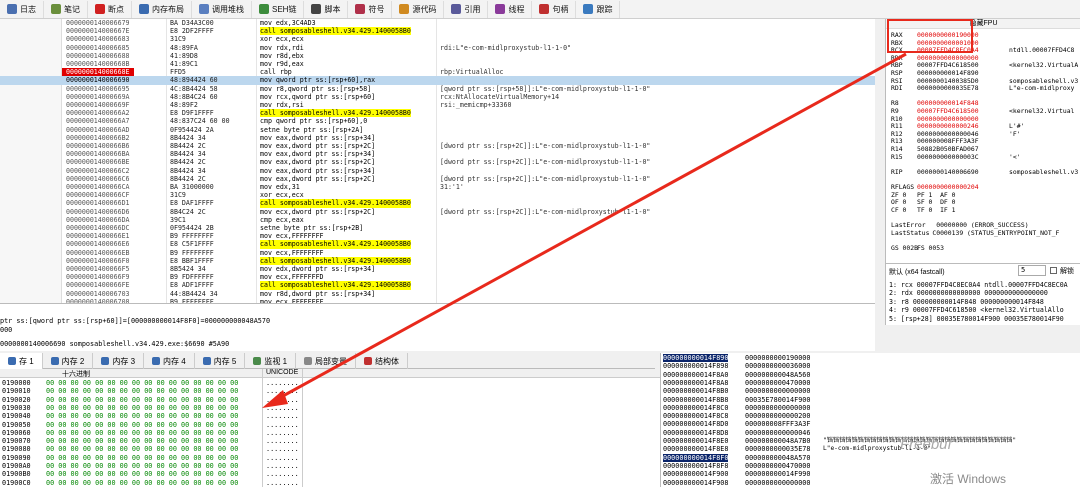 The height and width of the screenshot is (487, 1080). Describe the element at coordinates (777, 441) in the screenshot. I see `stack-value: 000000000048A7B0` at that location.